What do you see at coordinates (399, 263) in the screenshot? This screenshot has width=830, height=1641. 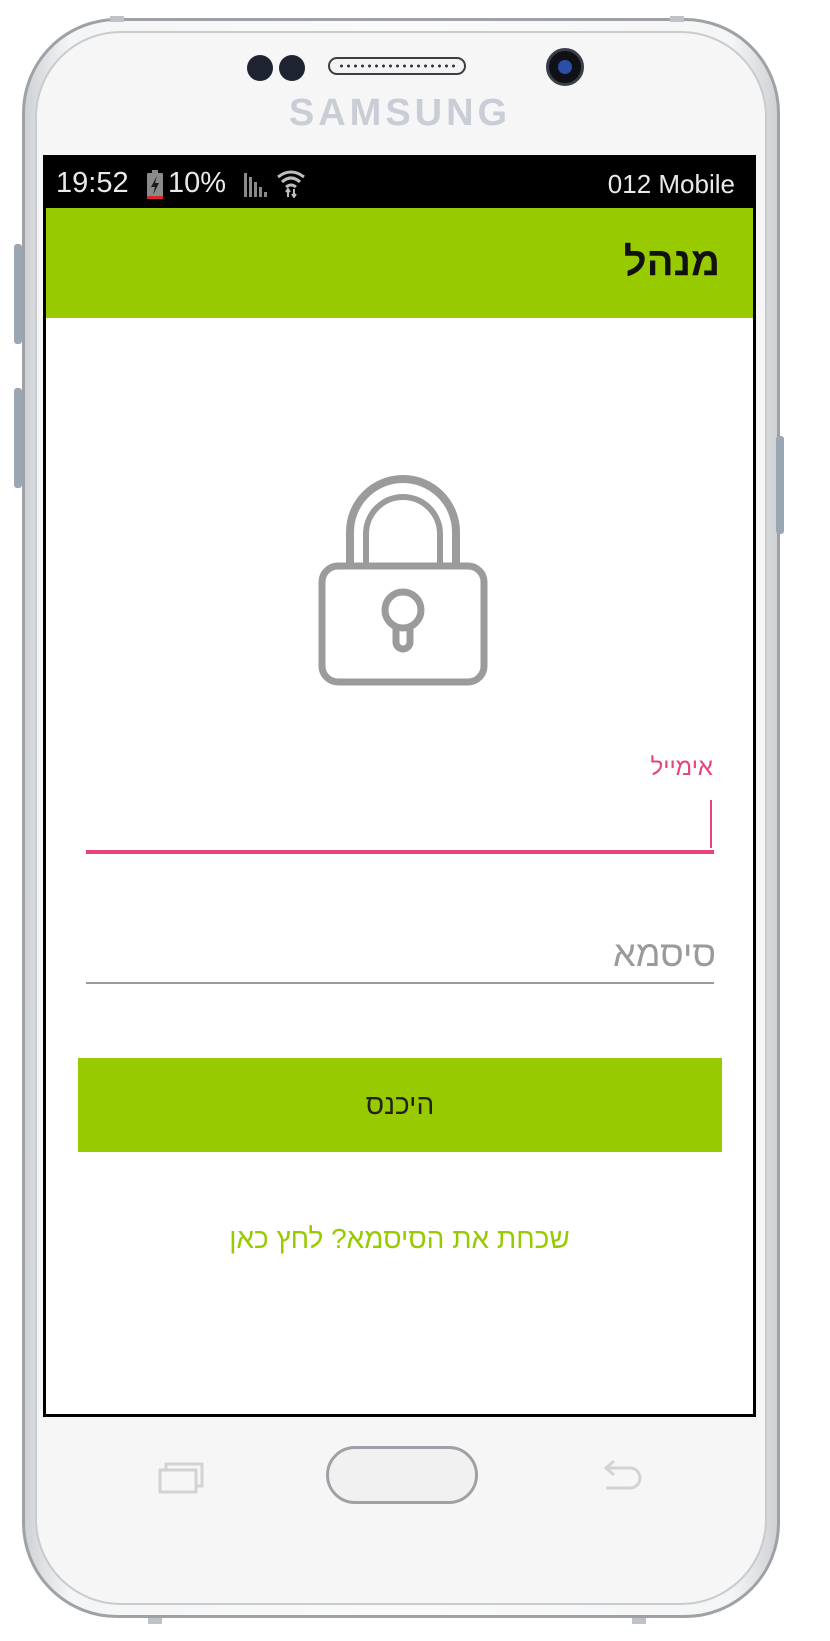 I see `app-bar: מנהל` at bounding box center [399, 263].